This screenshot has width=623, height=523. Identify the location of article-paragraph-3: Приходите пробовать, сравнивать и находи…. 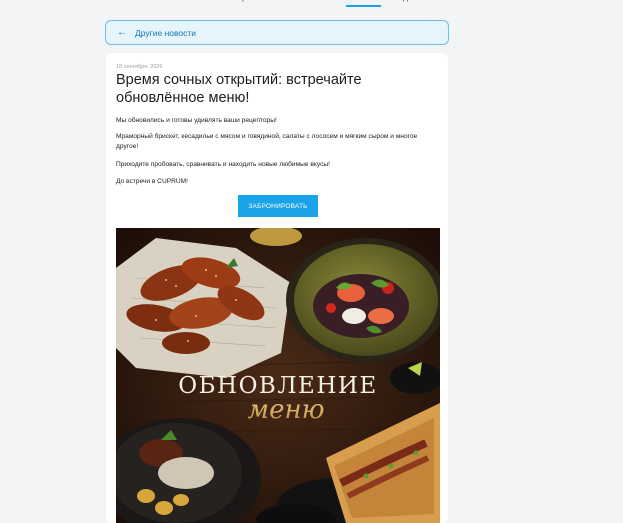
(223, 164).